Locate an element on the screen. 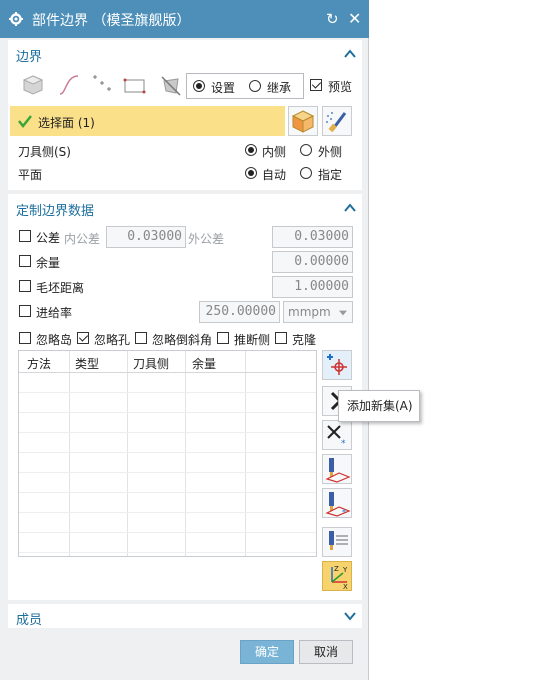 Image resolution: width=537 pixels, height=680 pixels. tool-side-inner-label: 内侧 is located at coordinates (274, 152).